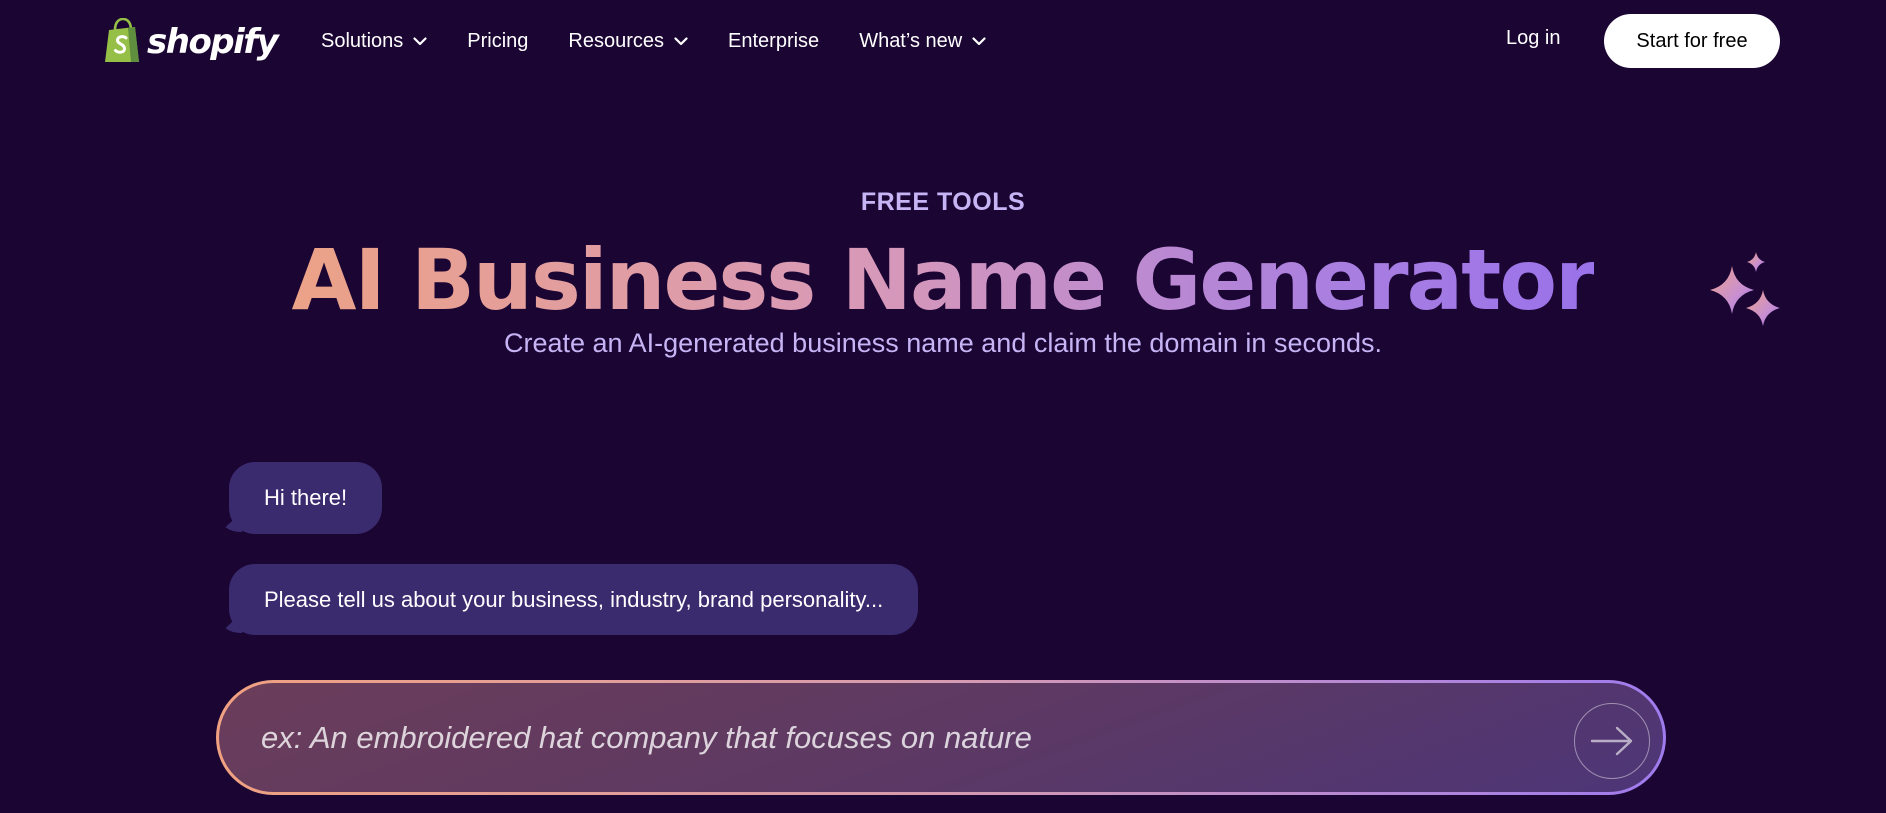 The height and width of the screenshot is (813, 1886). I want to click on shopify-logo: shopify, so click(191, 41).